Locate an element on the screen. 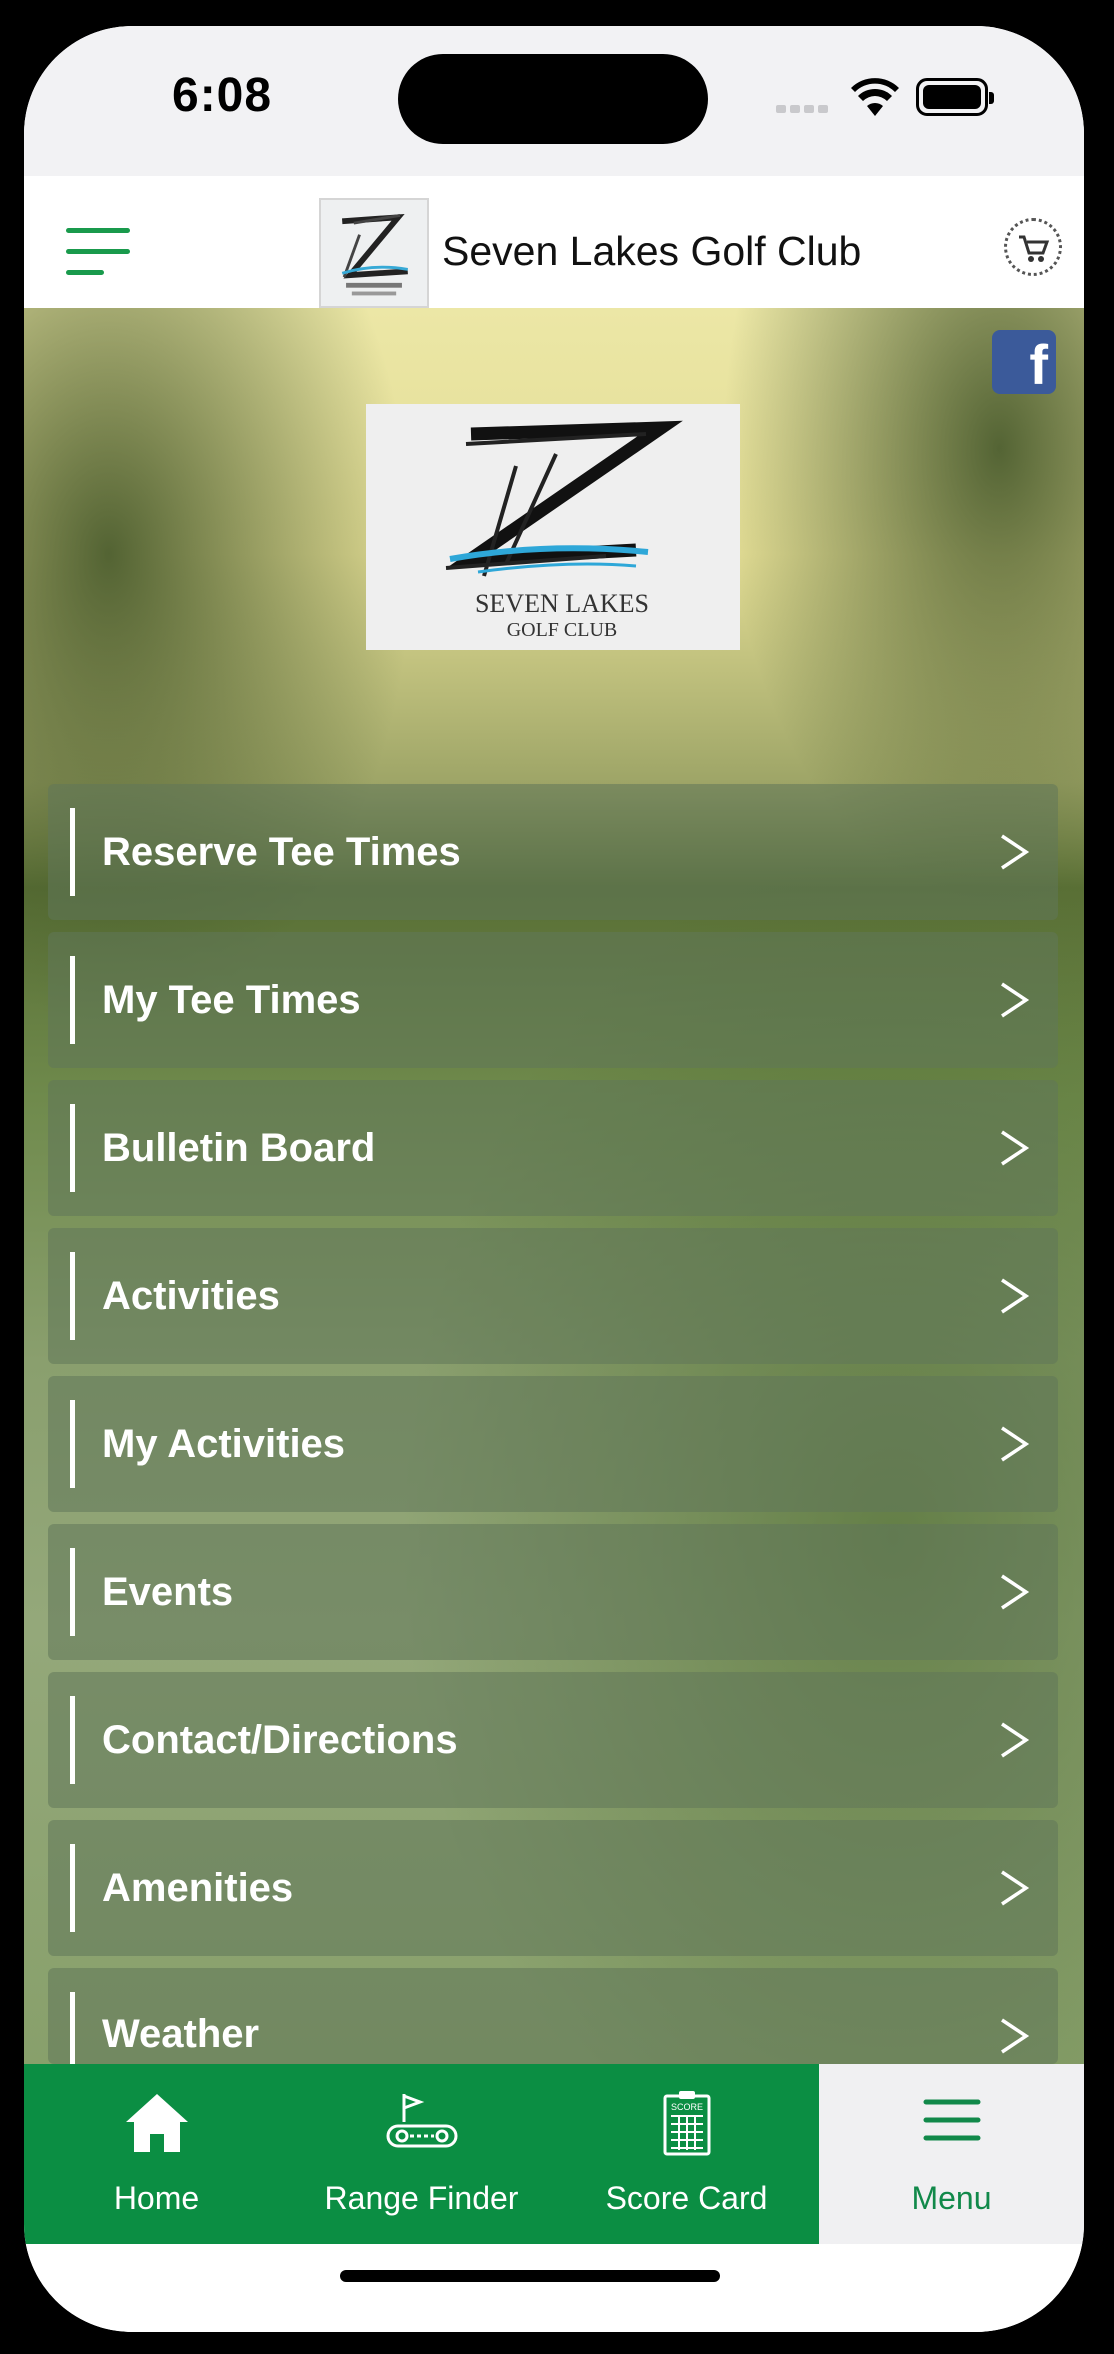 The height and width of the screenshot is (2354, 1114). home-indicator is located at coordinates (530, 2276).